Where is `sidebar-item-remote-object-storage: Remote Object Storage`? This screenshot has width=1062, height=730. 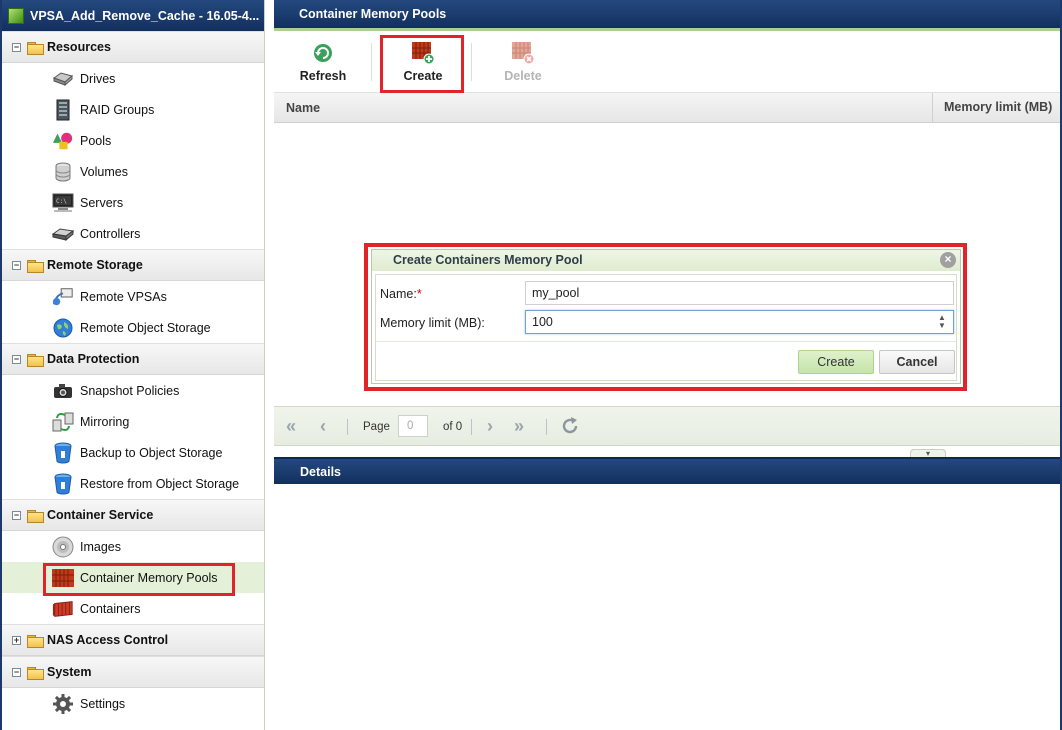 sidebar-item-remote-object-storage: Remote Object Storage is located at coordinates (133, 327).